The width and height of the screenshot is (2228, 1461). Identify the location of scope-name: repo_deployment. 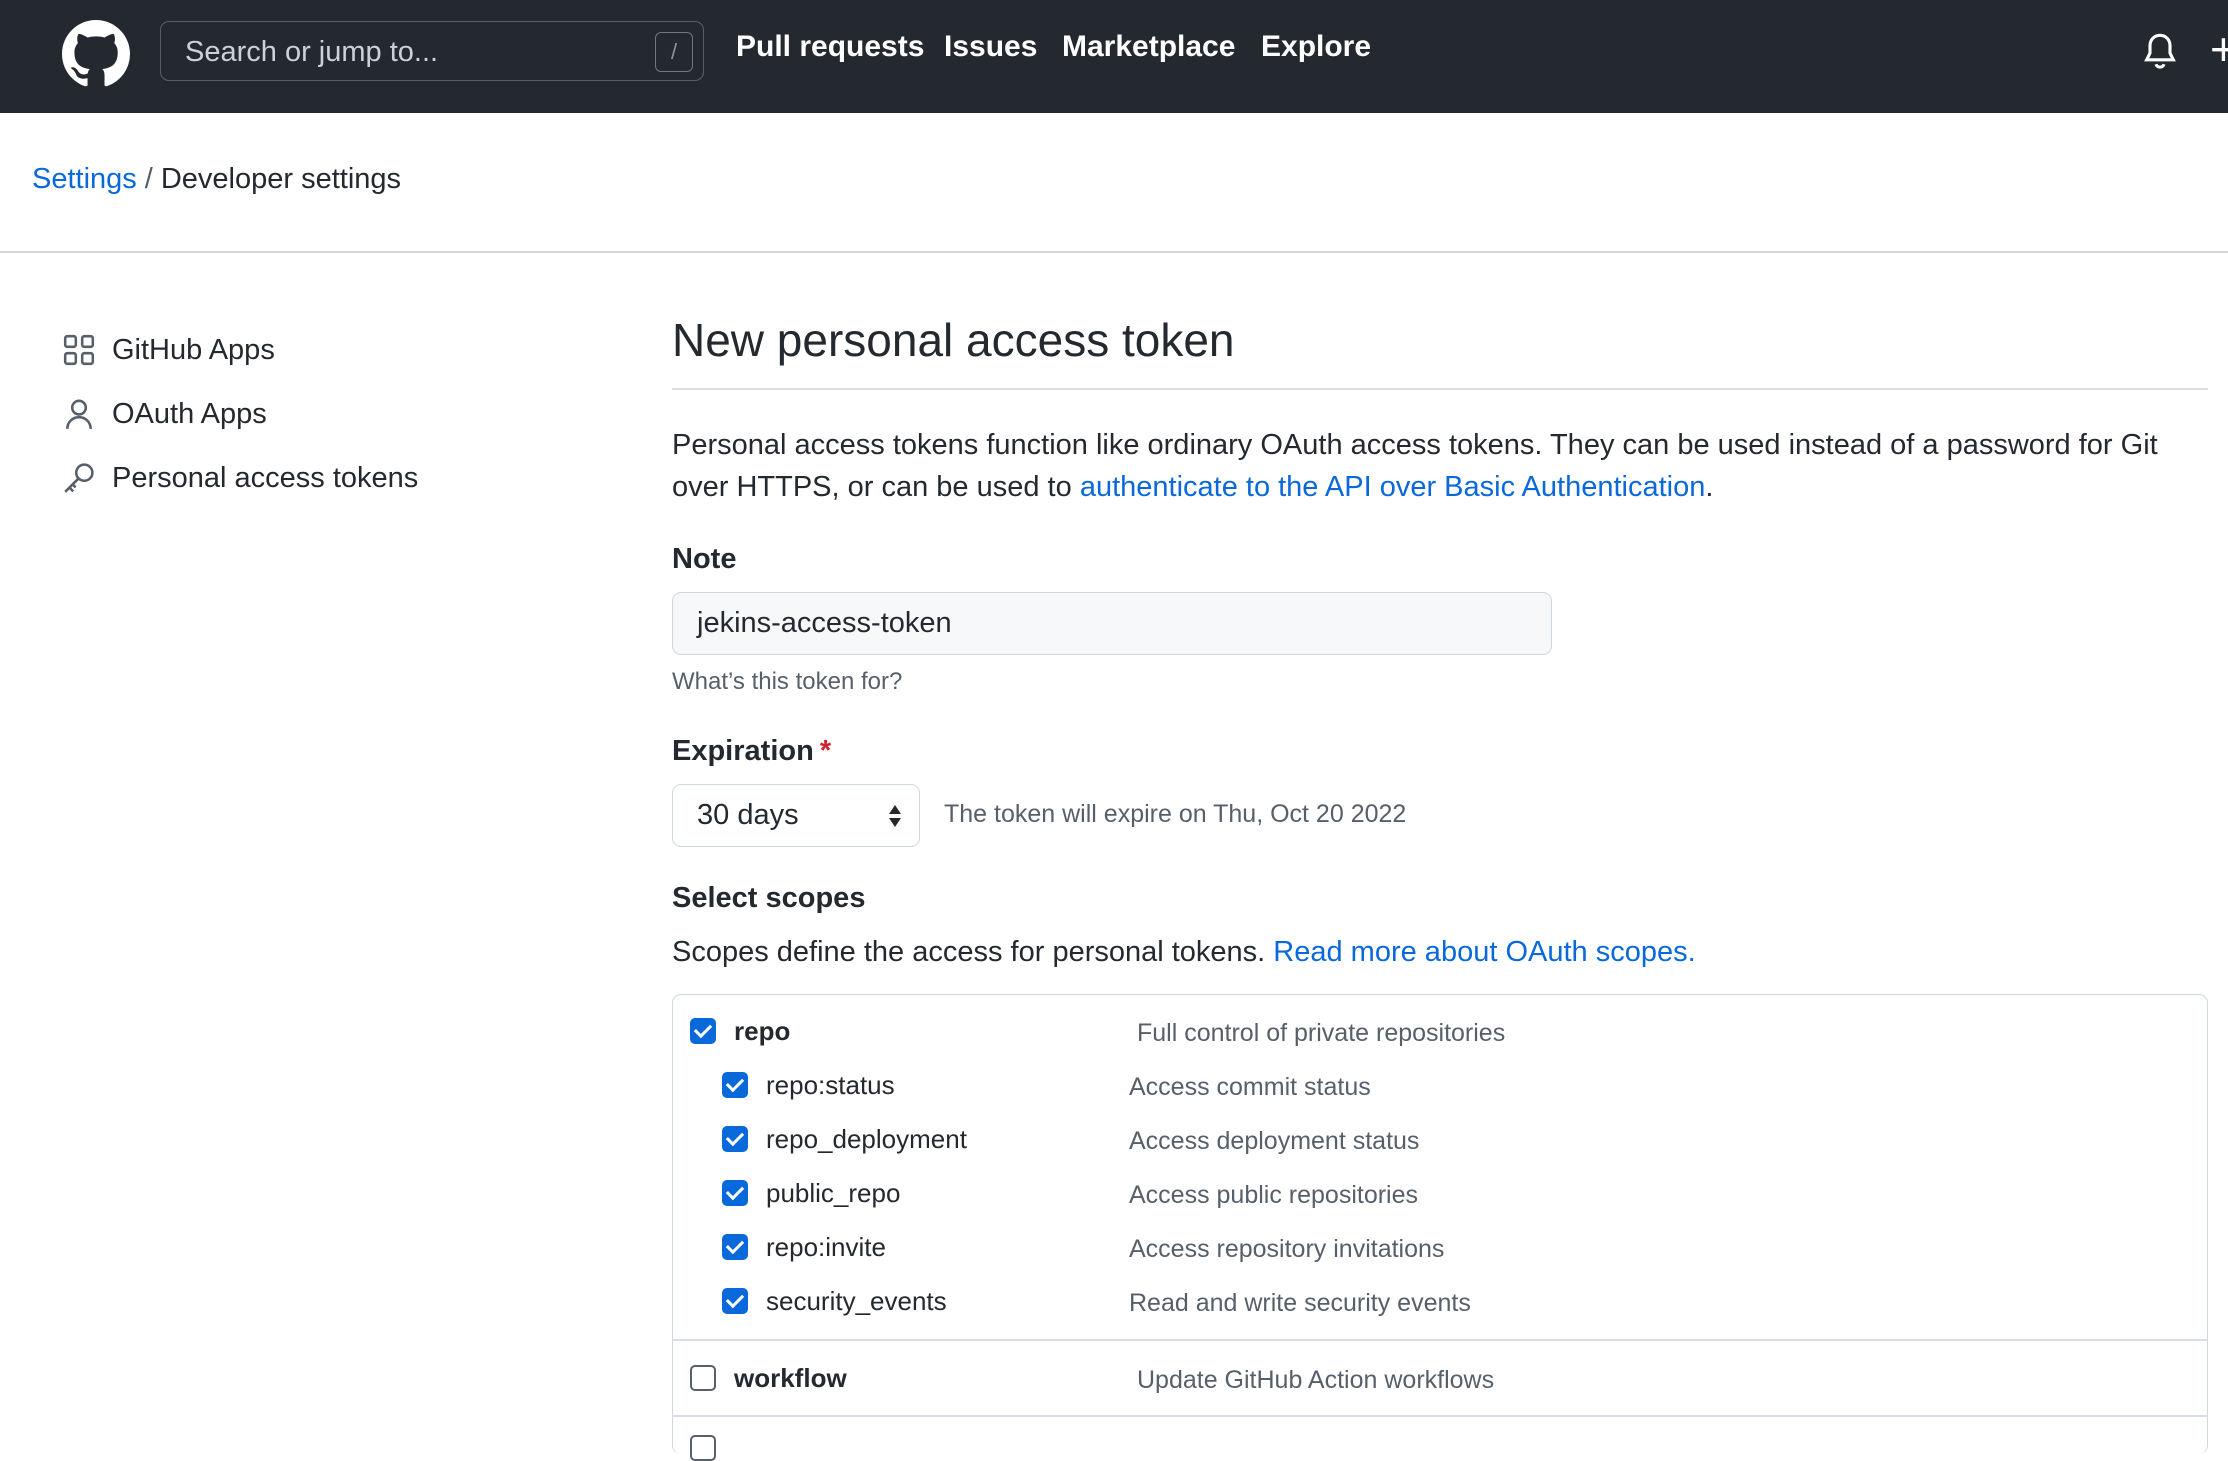
(866, 1138).